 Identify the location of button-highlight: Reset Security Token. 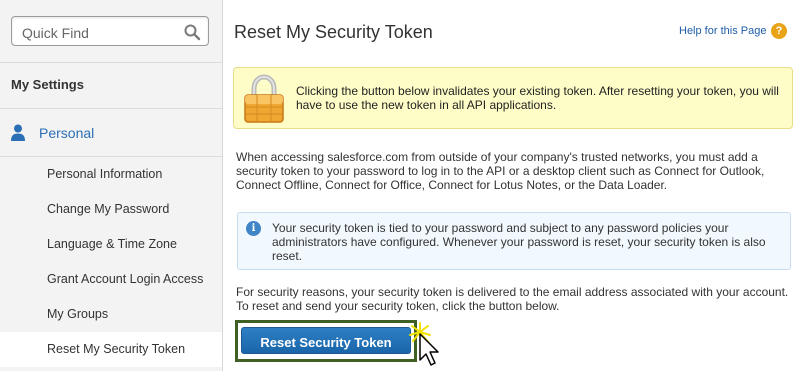
(326, 341).